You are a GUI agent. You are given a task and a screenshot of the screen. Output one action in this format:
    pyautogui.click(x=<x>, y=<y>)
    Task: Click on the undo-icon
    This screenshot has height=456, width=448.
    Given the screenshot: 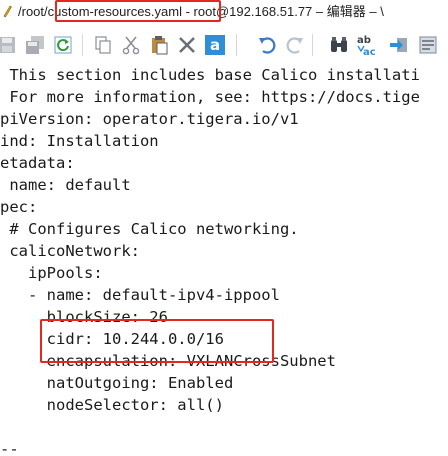 What is the action you would take?
    pyautogui.click(x=267, y=45)
    